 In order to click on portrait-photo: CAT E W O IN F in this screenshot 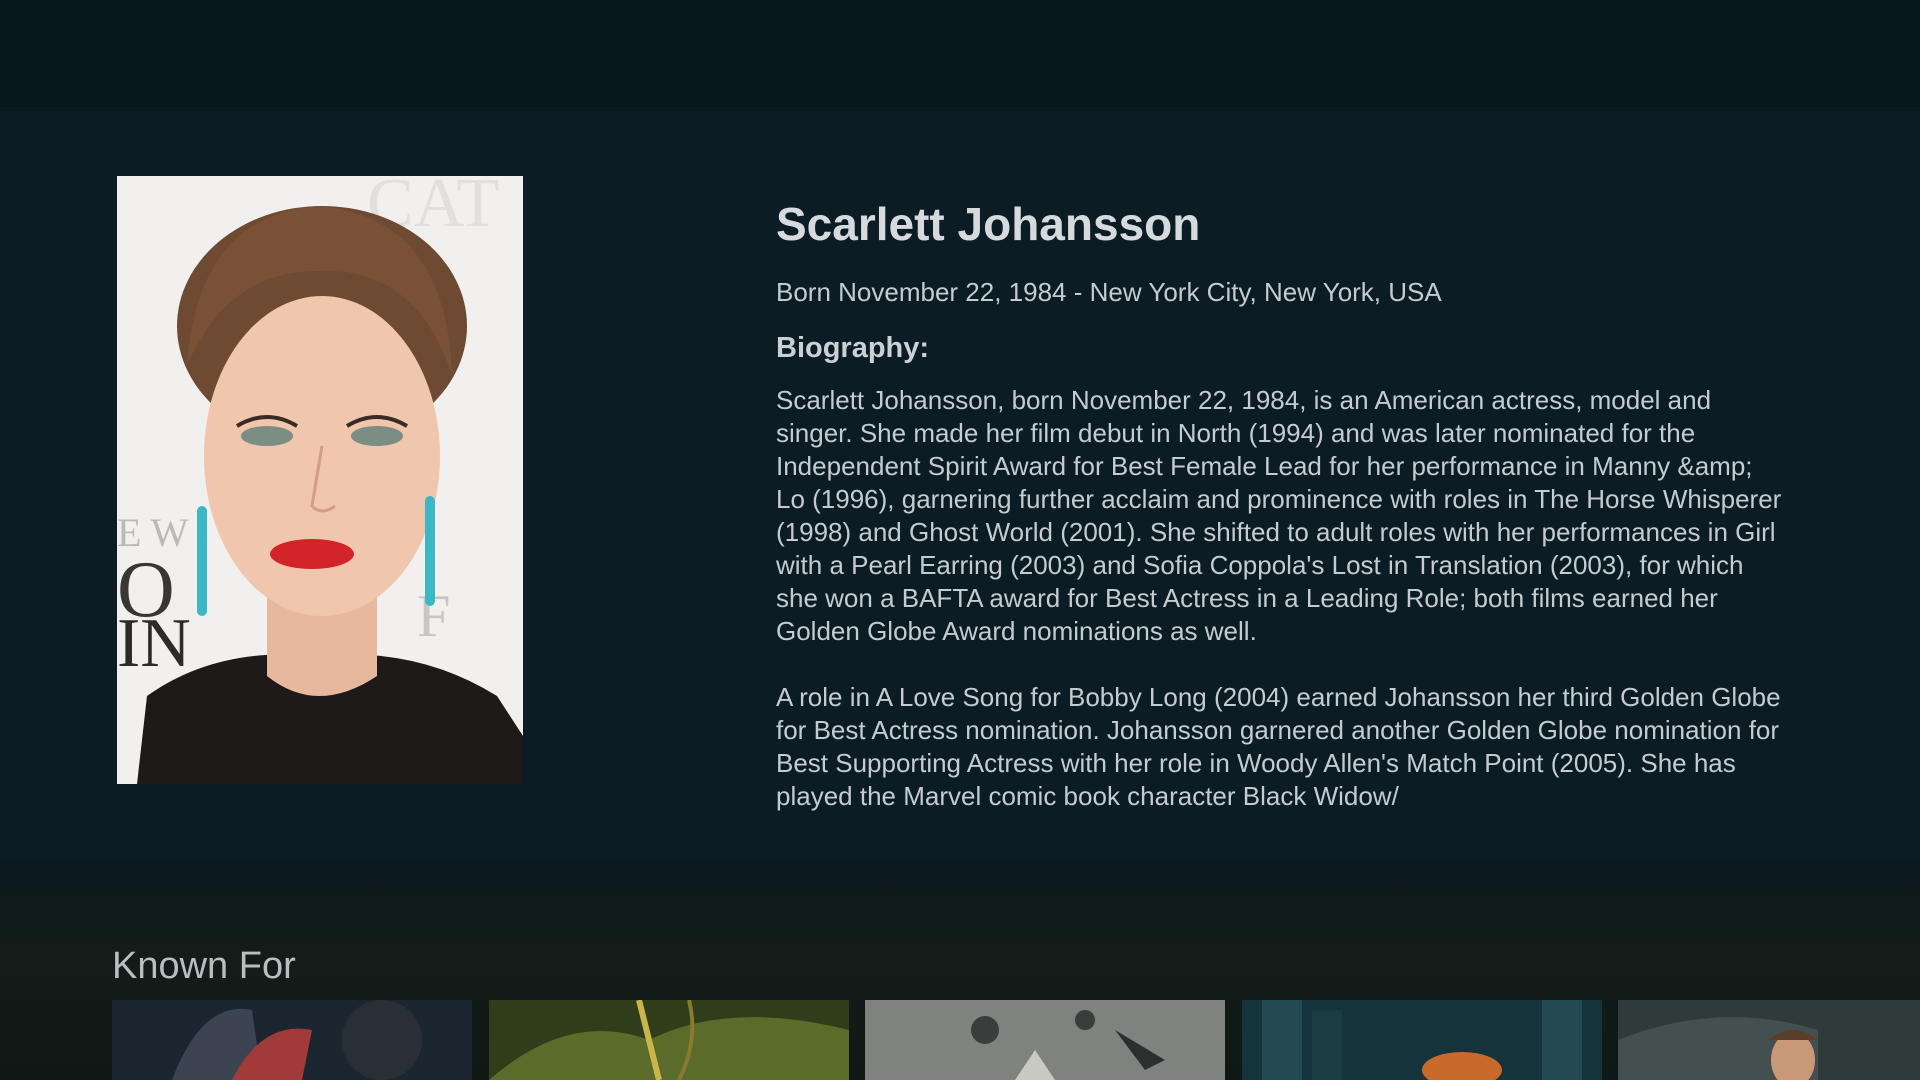, I will do `click(320, 480)`.